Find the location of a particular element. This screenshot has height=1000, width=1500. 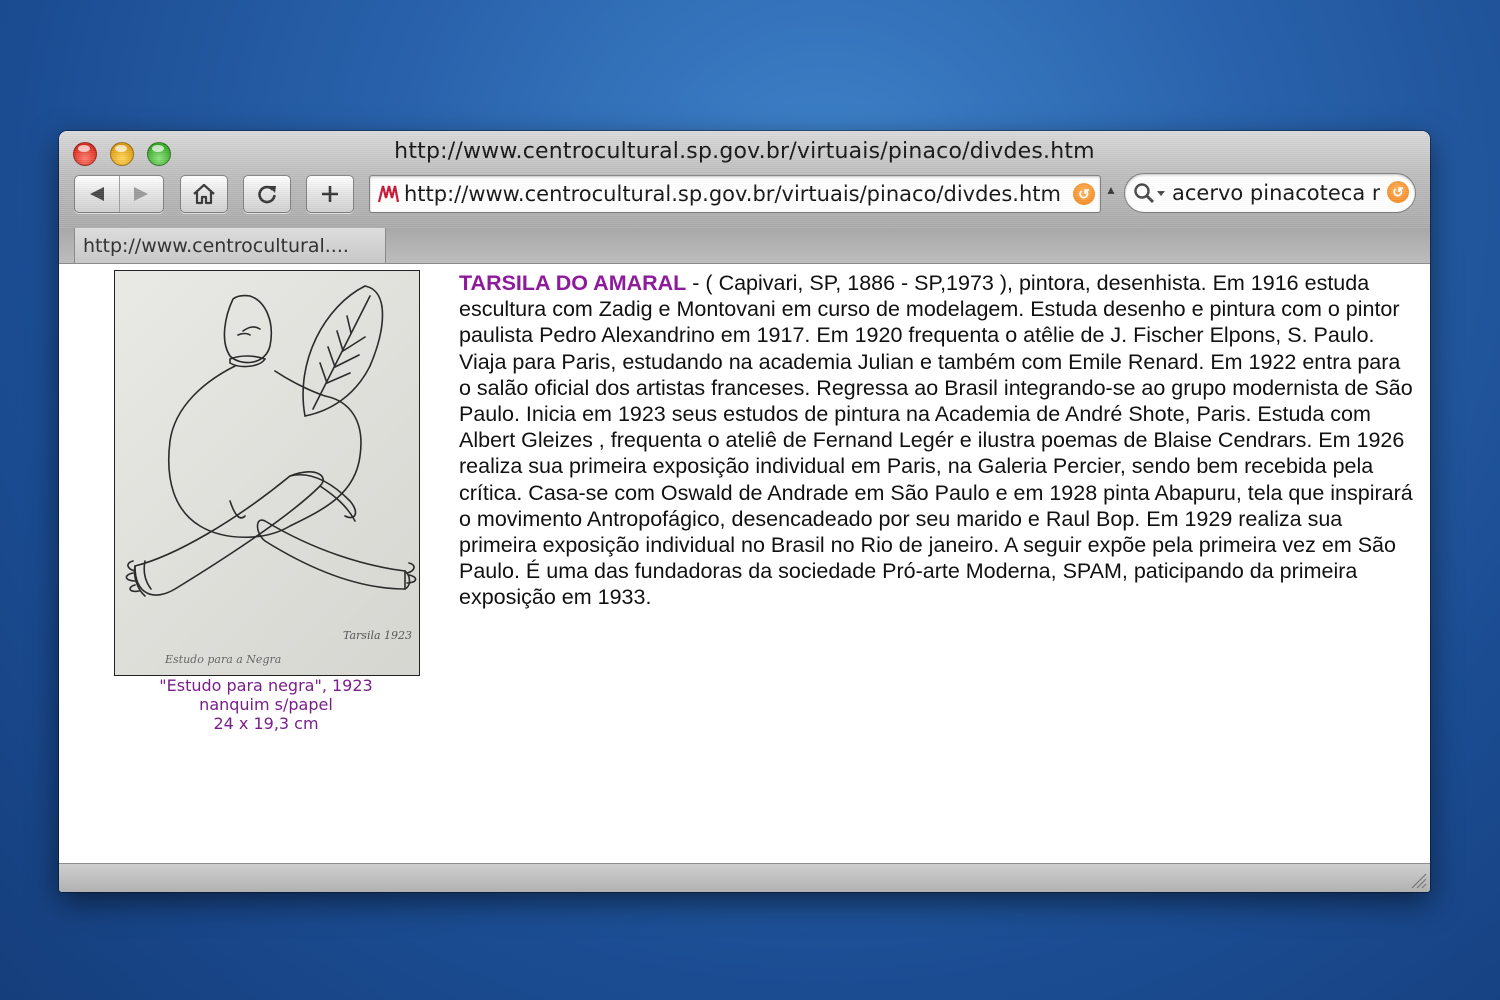

back-forward-group is located at coordinates (119, 194).